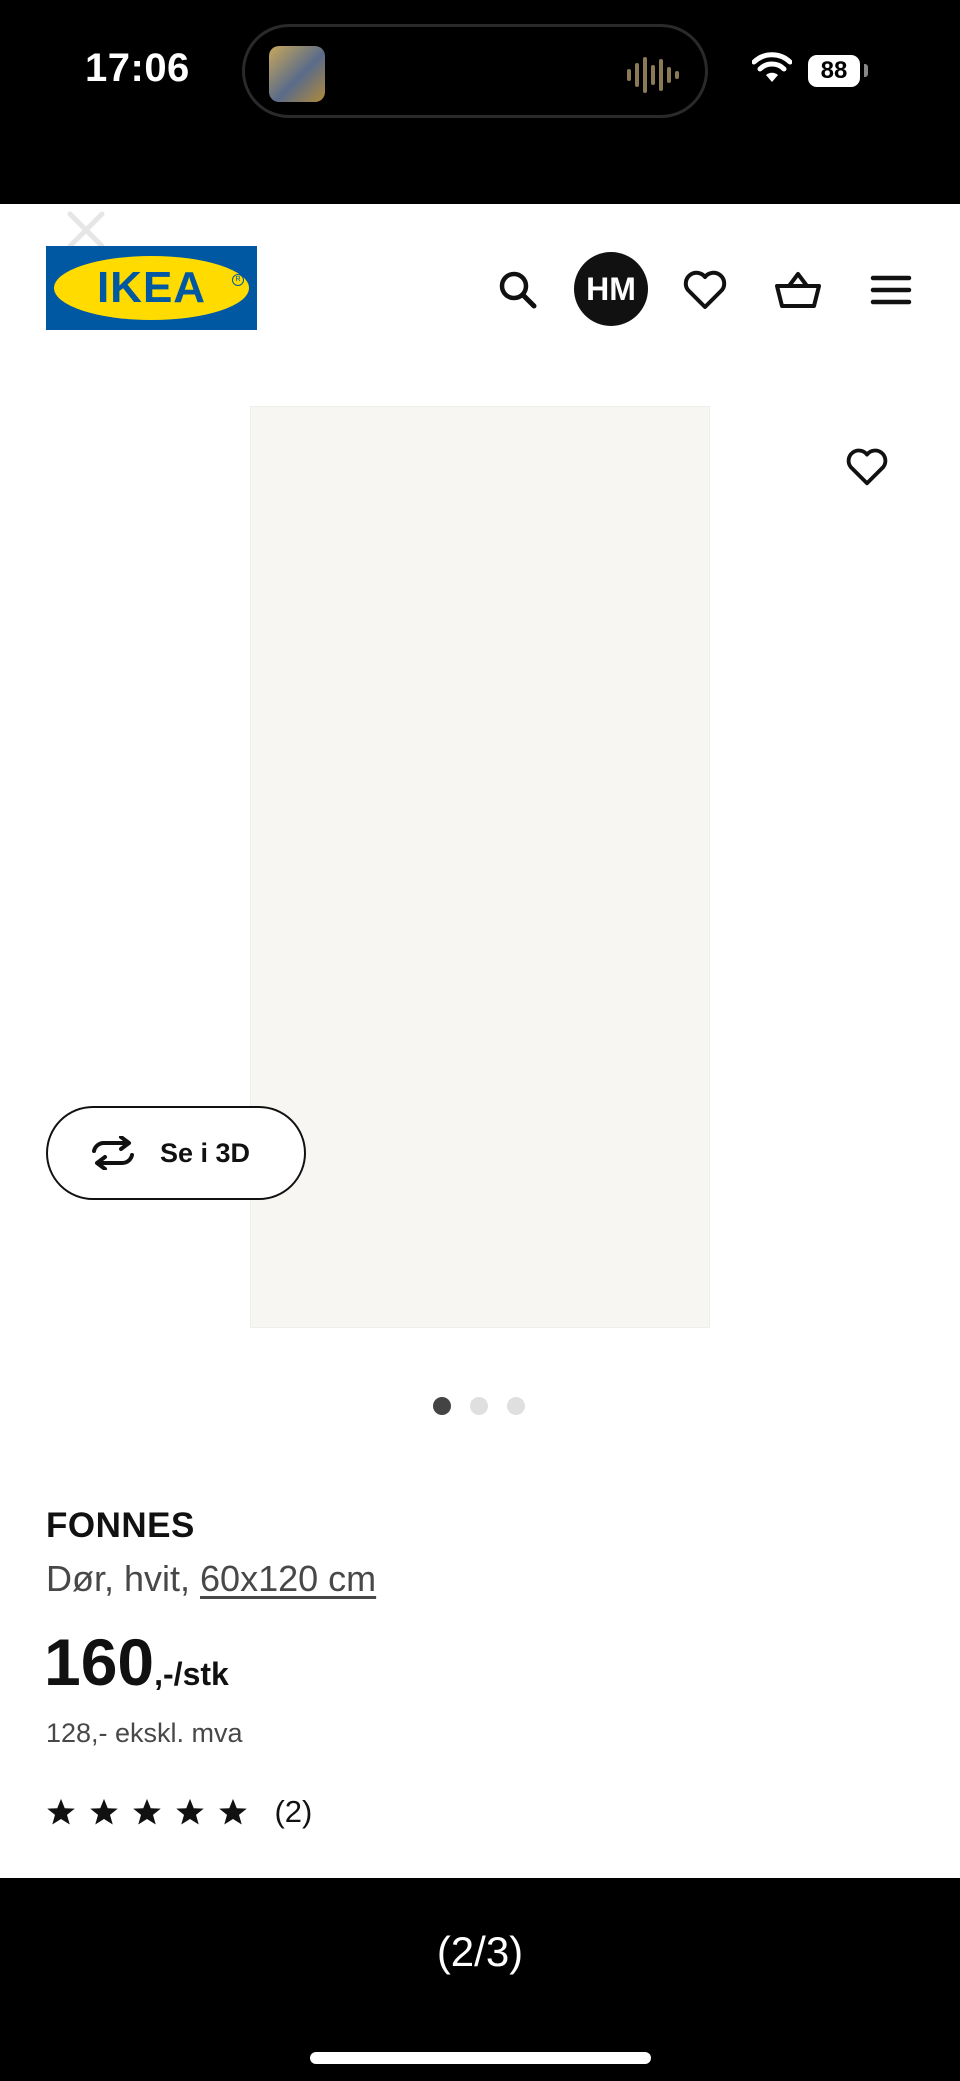  What do you see at coordinates (293, 1811) in the screenshot?
I see `review-count: (2)` at bounding box center [293, 1811].